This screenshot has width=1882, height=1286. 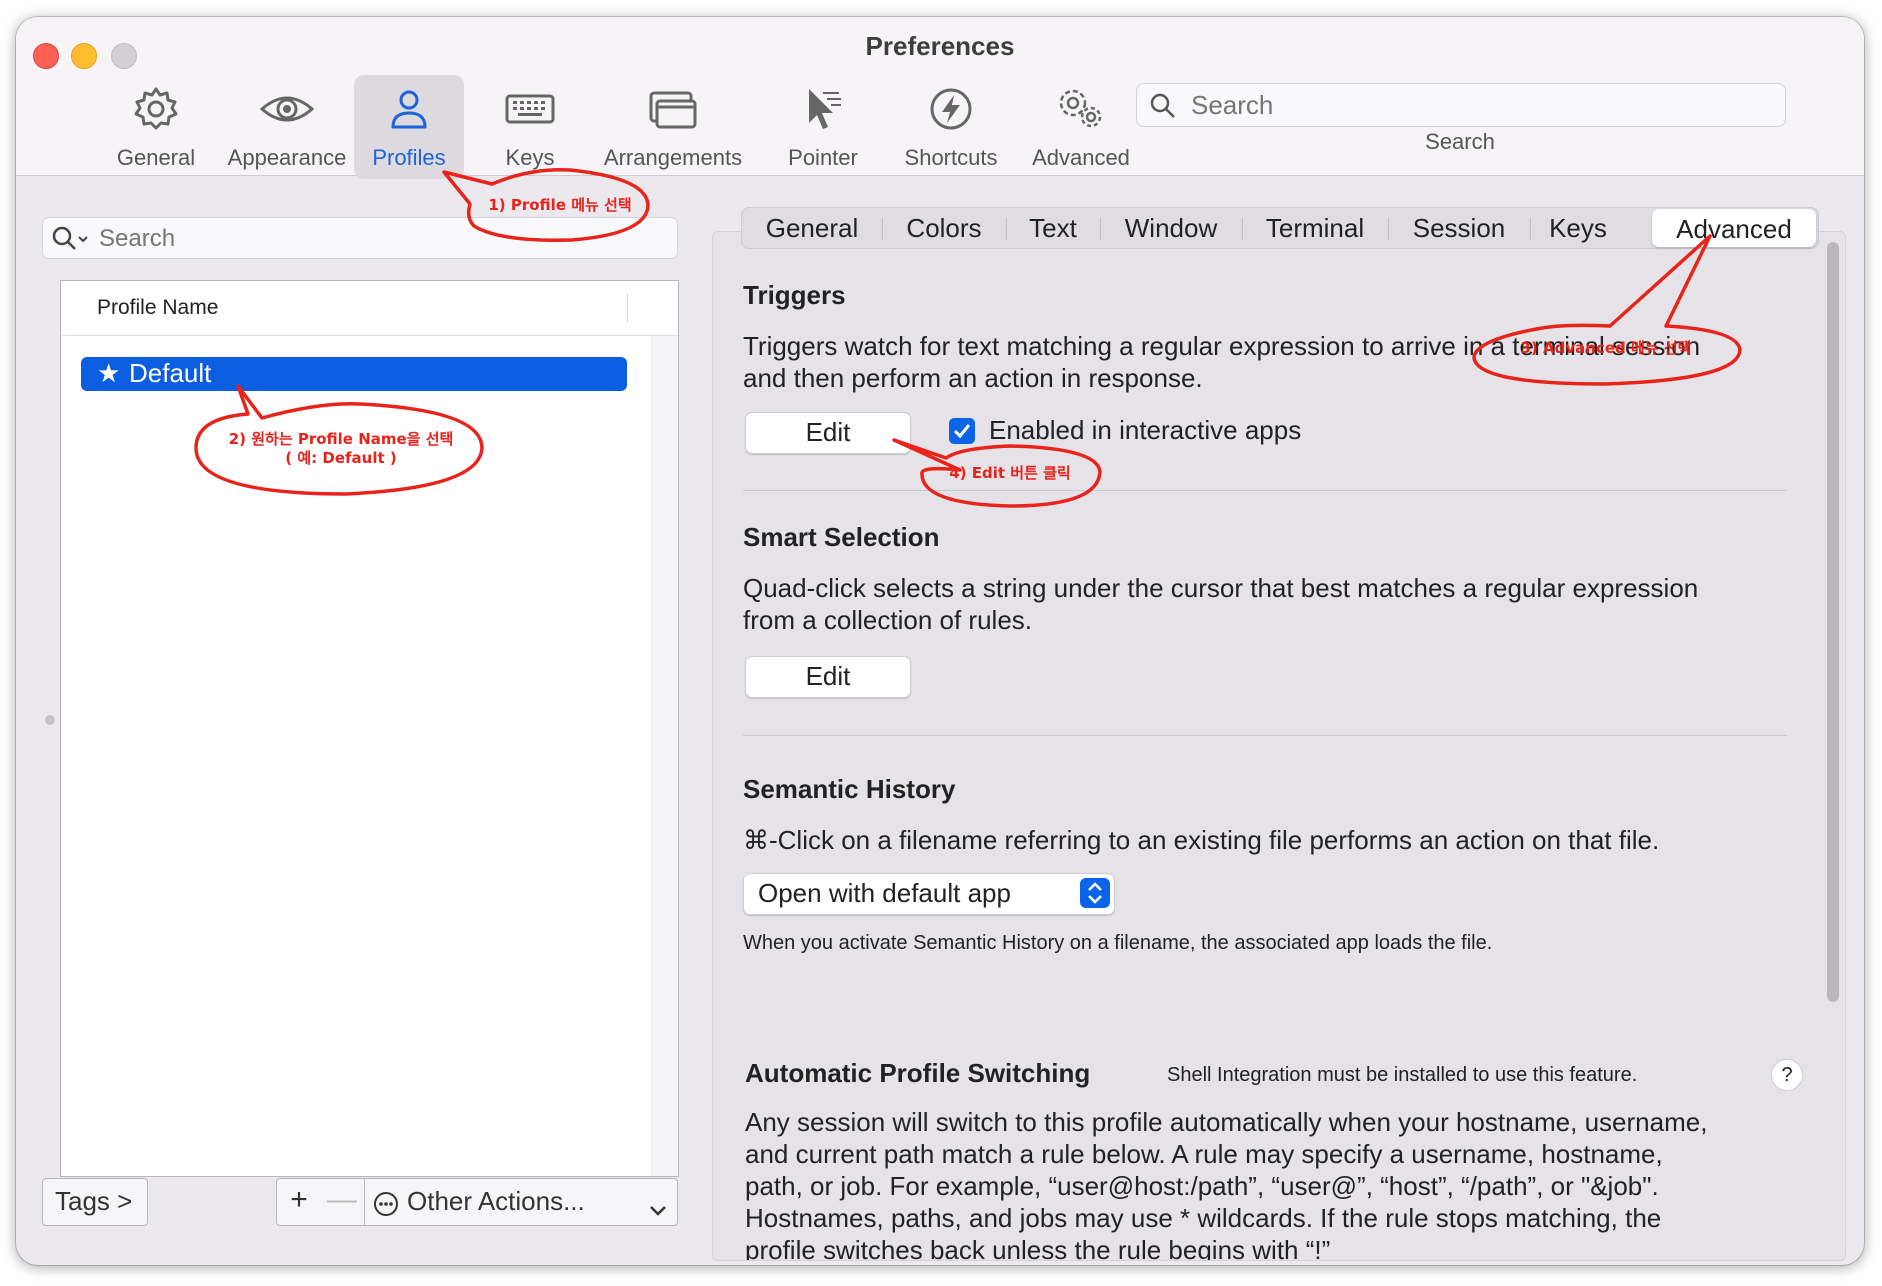 I want to click on toolbar-keys: Keys, so click(x=530, y=127).